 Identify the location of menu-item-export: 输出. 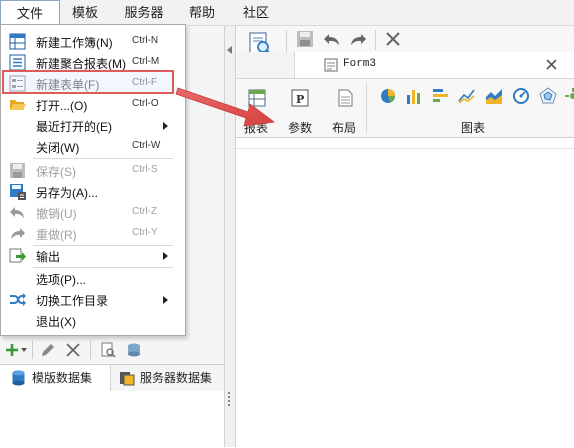
(93, 255).